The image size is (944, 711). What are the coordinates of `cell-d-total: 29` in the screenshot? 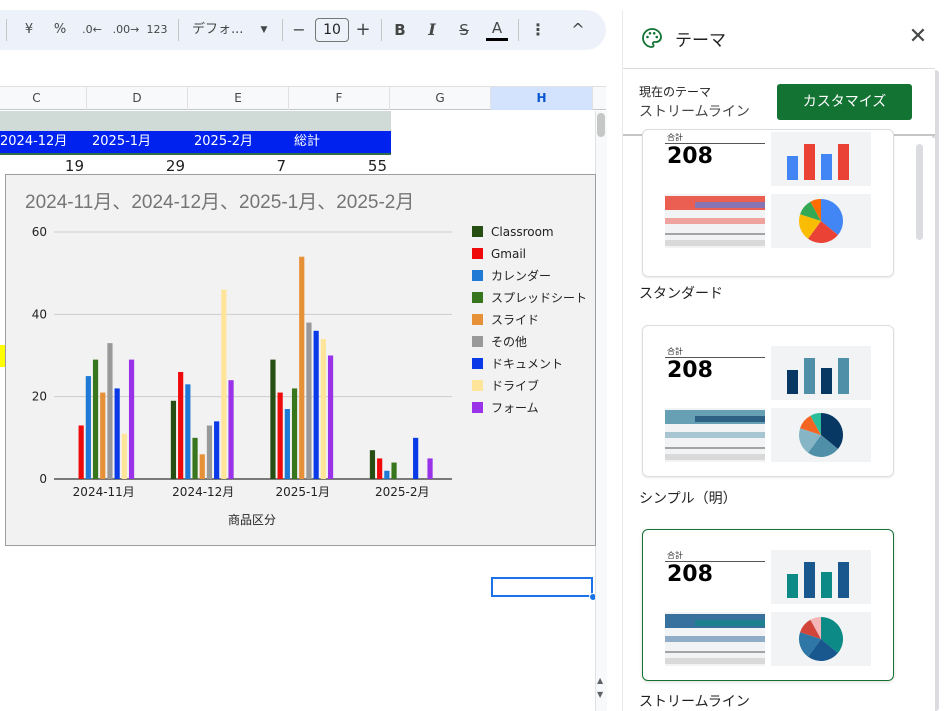 It's located at (136, 166).